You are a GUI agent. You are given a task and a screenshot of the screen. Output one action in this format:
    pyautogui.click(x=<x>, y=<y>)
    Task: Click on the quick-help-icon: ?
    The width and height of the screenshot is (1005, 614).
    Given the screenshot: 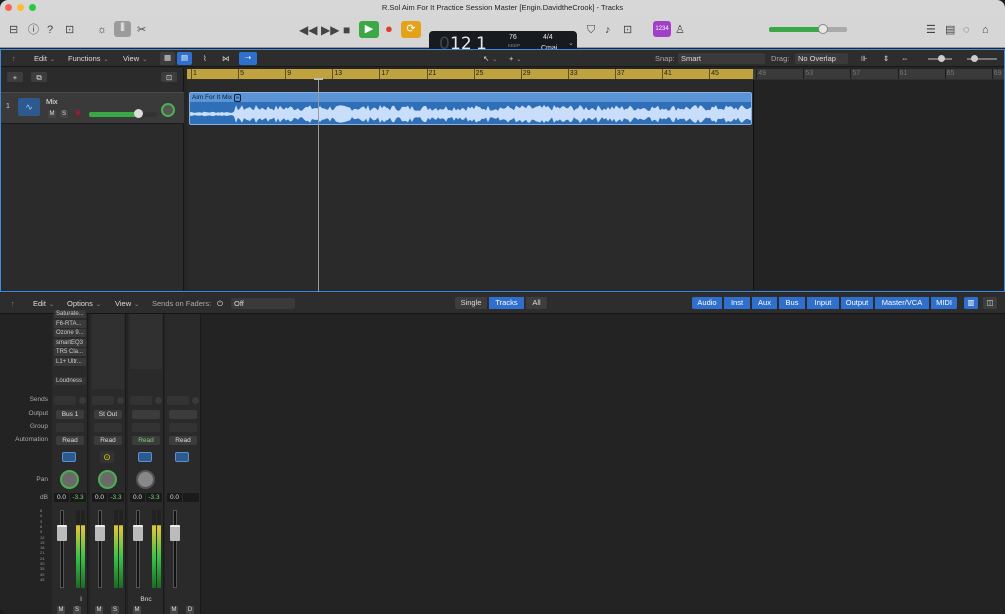 What is the action you would take?
    pyautogui.click(x=50, y=30)
    